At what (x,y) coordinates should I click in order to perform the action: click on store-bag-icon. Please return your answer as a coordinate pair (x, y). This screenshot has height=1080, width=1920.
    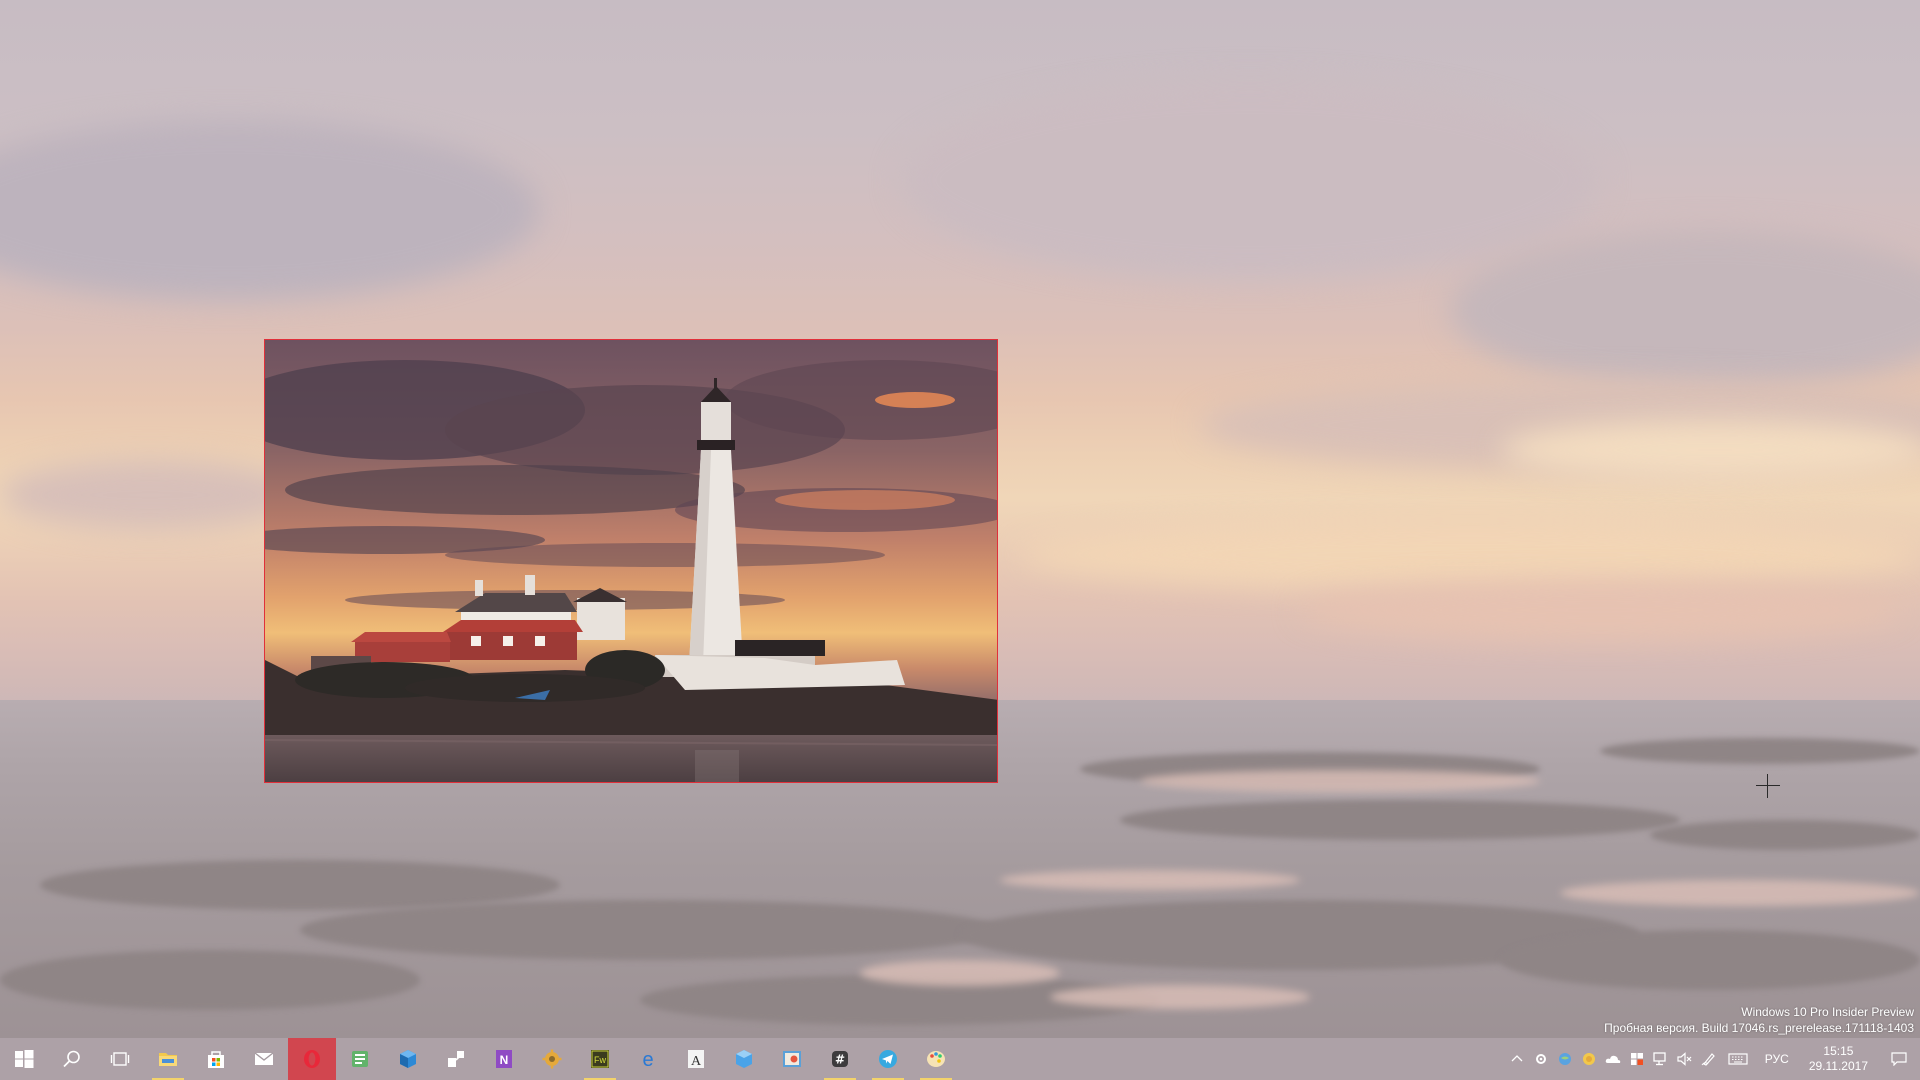
    Looking at the image, I should click on (216, 1059).